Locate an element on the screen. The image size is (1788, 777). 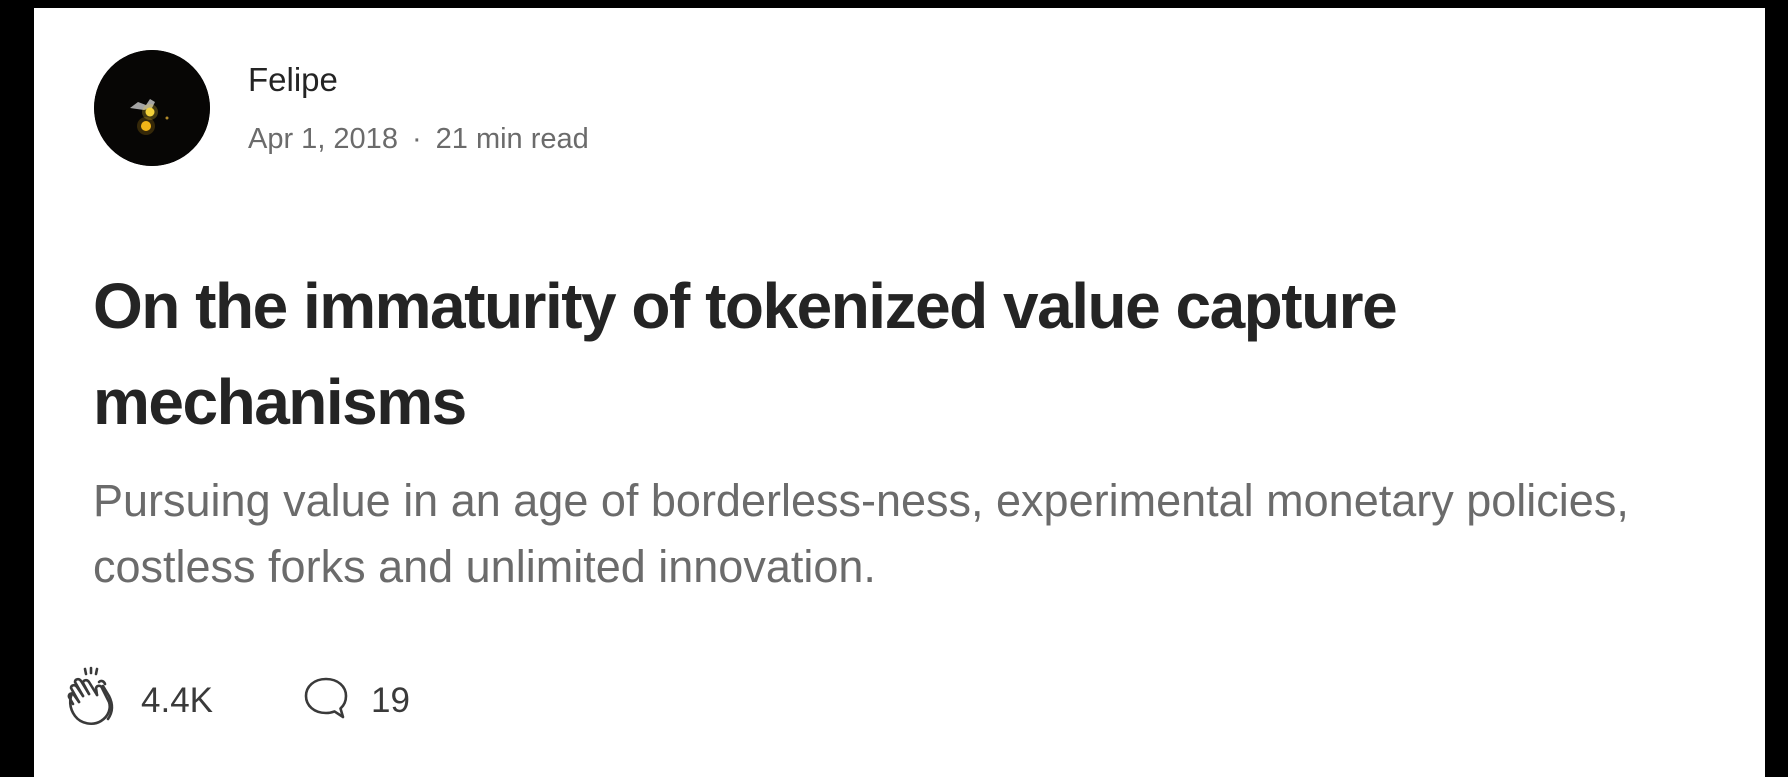
comment-icon is located at coordinates (326, 700).